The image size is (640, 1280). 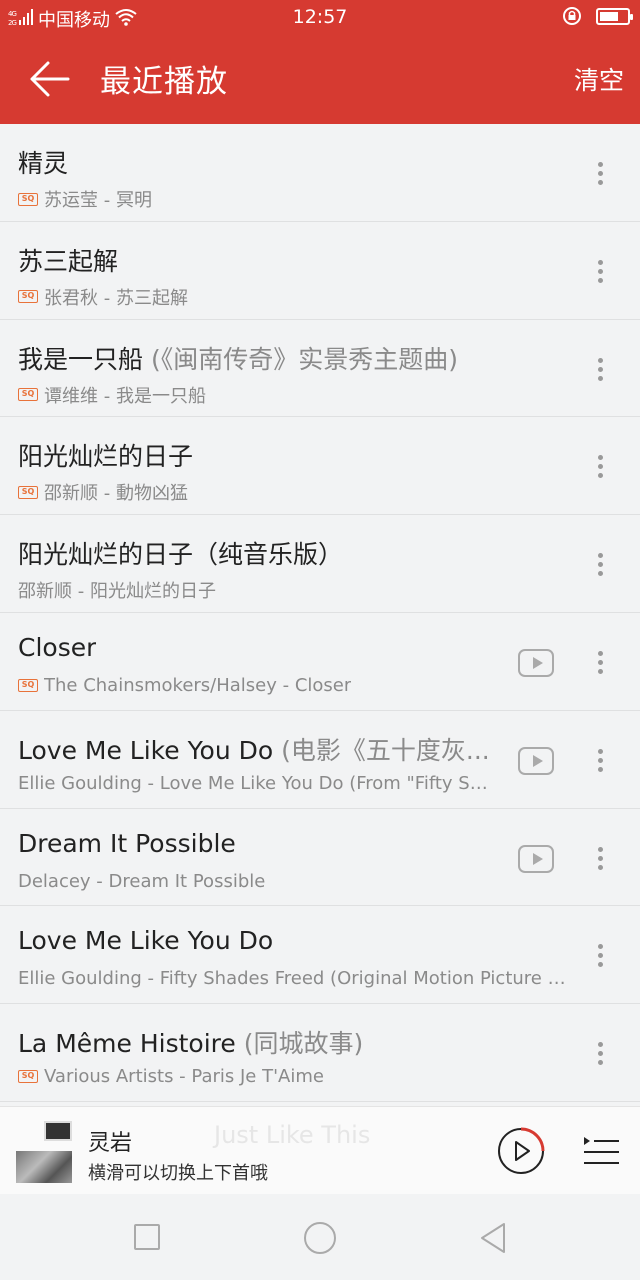 I want to click on song-row: 阳光灿烂的日子（纯音乐版） 邵新顺 - 阳光灿烂的日子, so click(x=320, y=564).